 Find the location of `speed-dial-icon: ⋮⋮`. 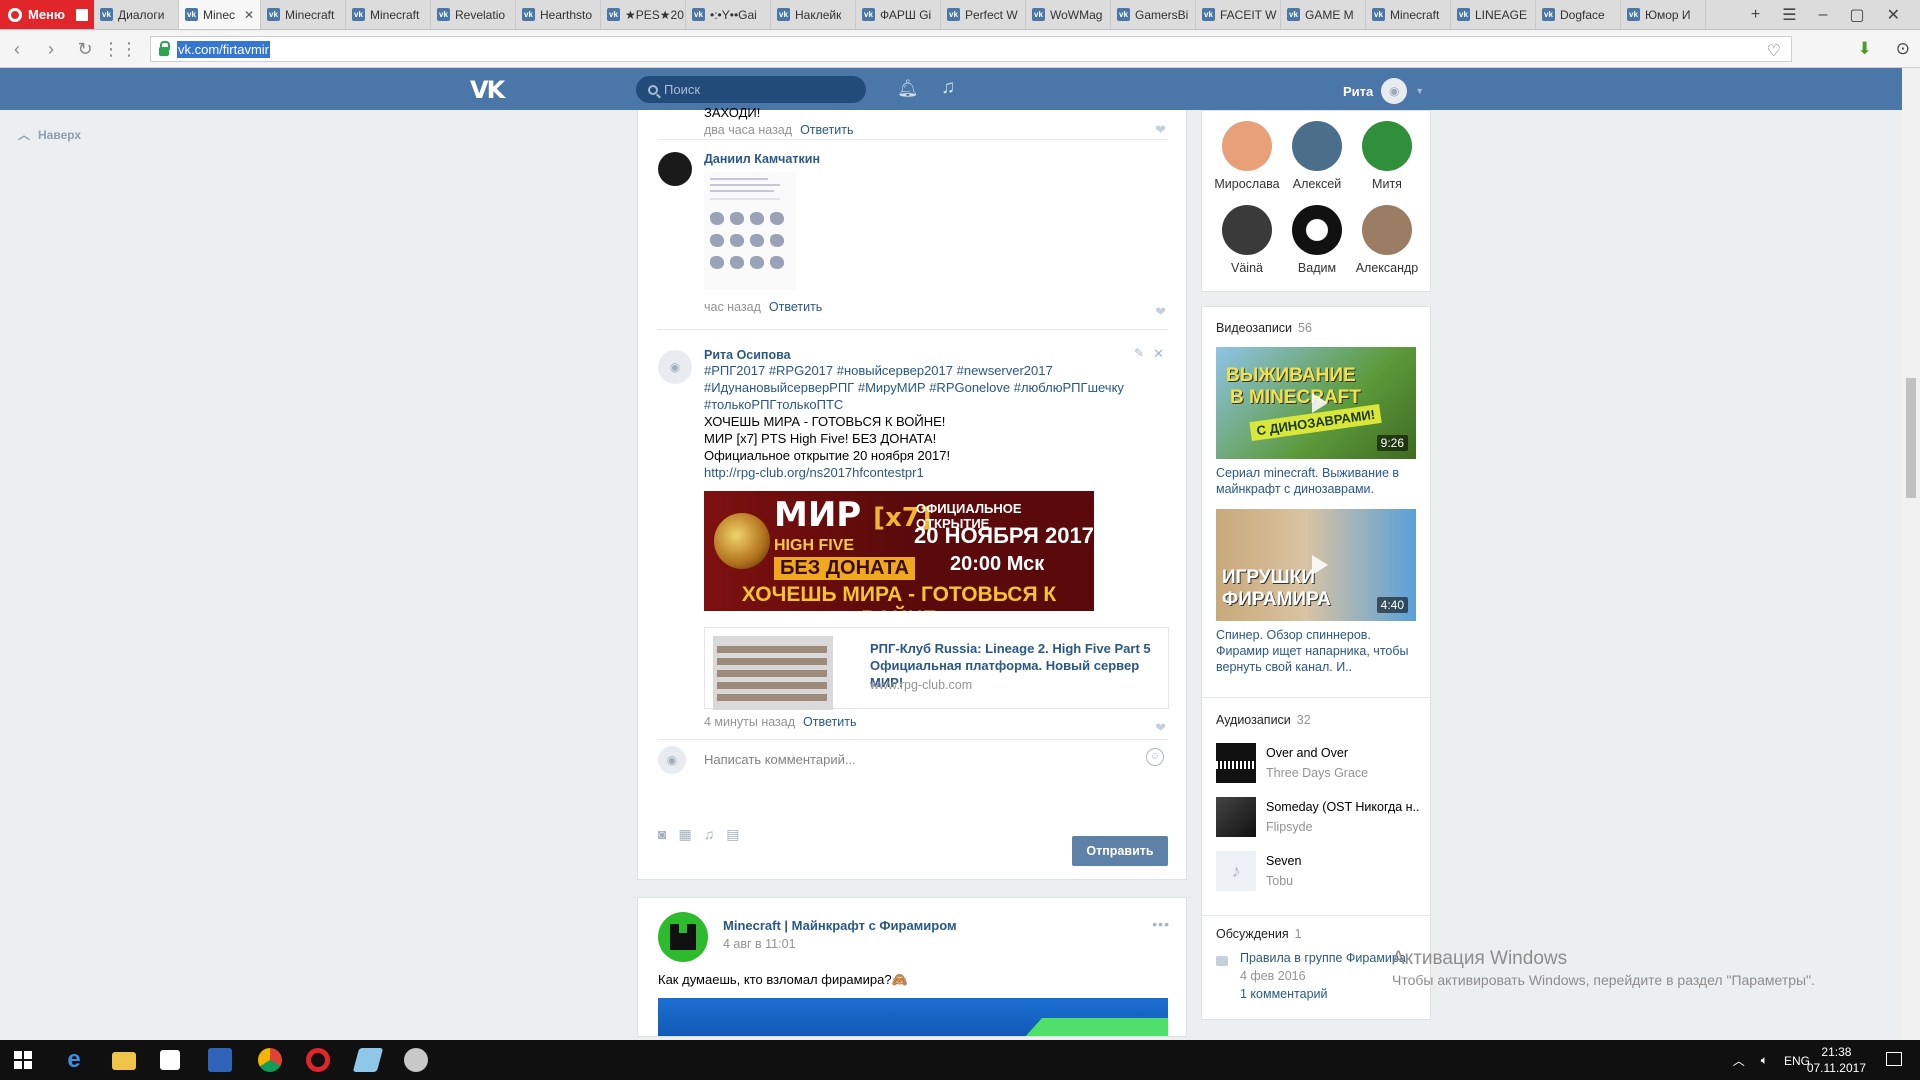

speed-dial-icon: ⋮⋮ is located at coordinates (120, 49).